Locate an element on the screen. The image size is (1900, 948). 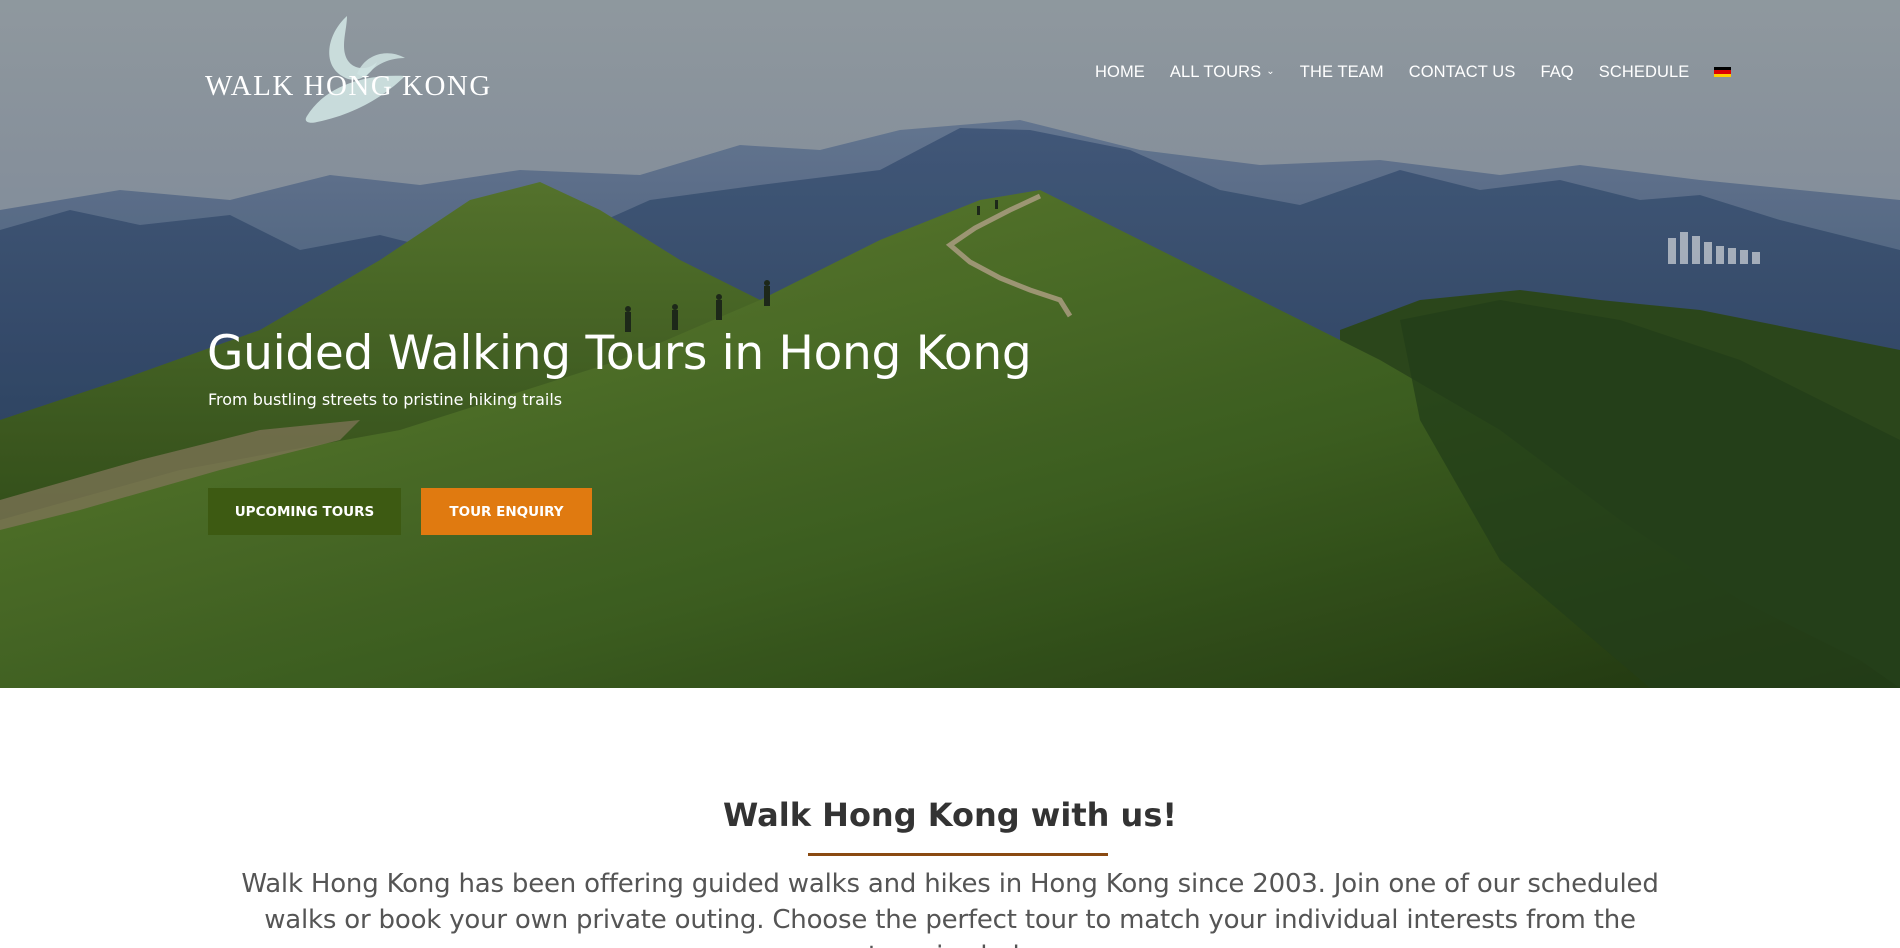
nav-home: HOME is located at coordinates (1120, 72).